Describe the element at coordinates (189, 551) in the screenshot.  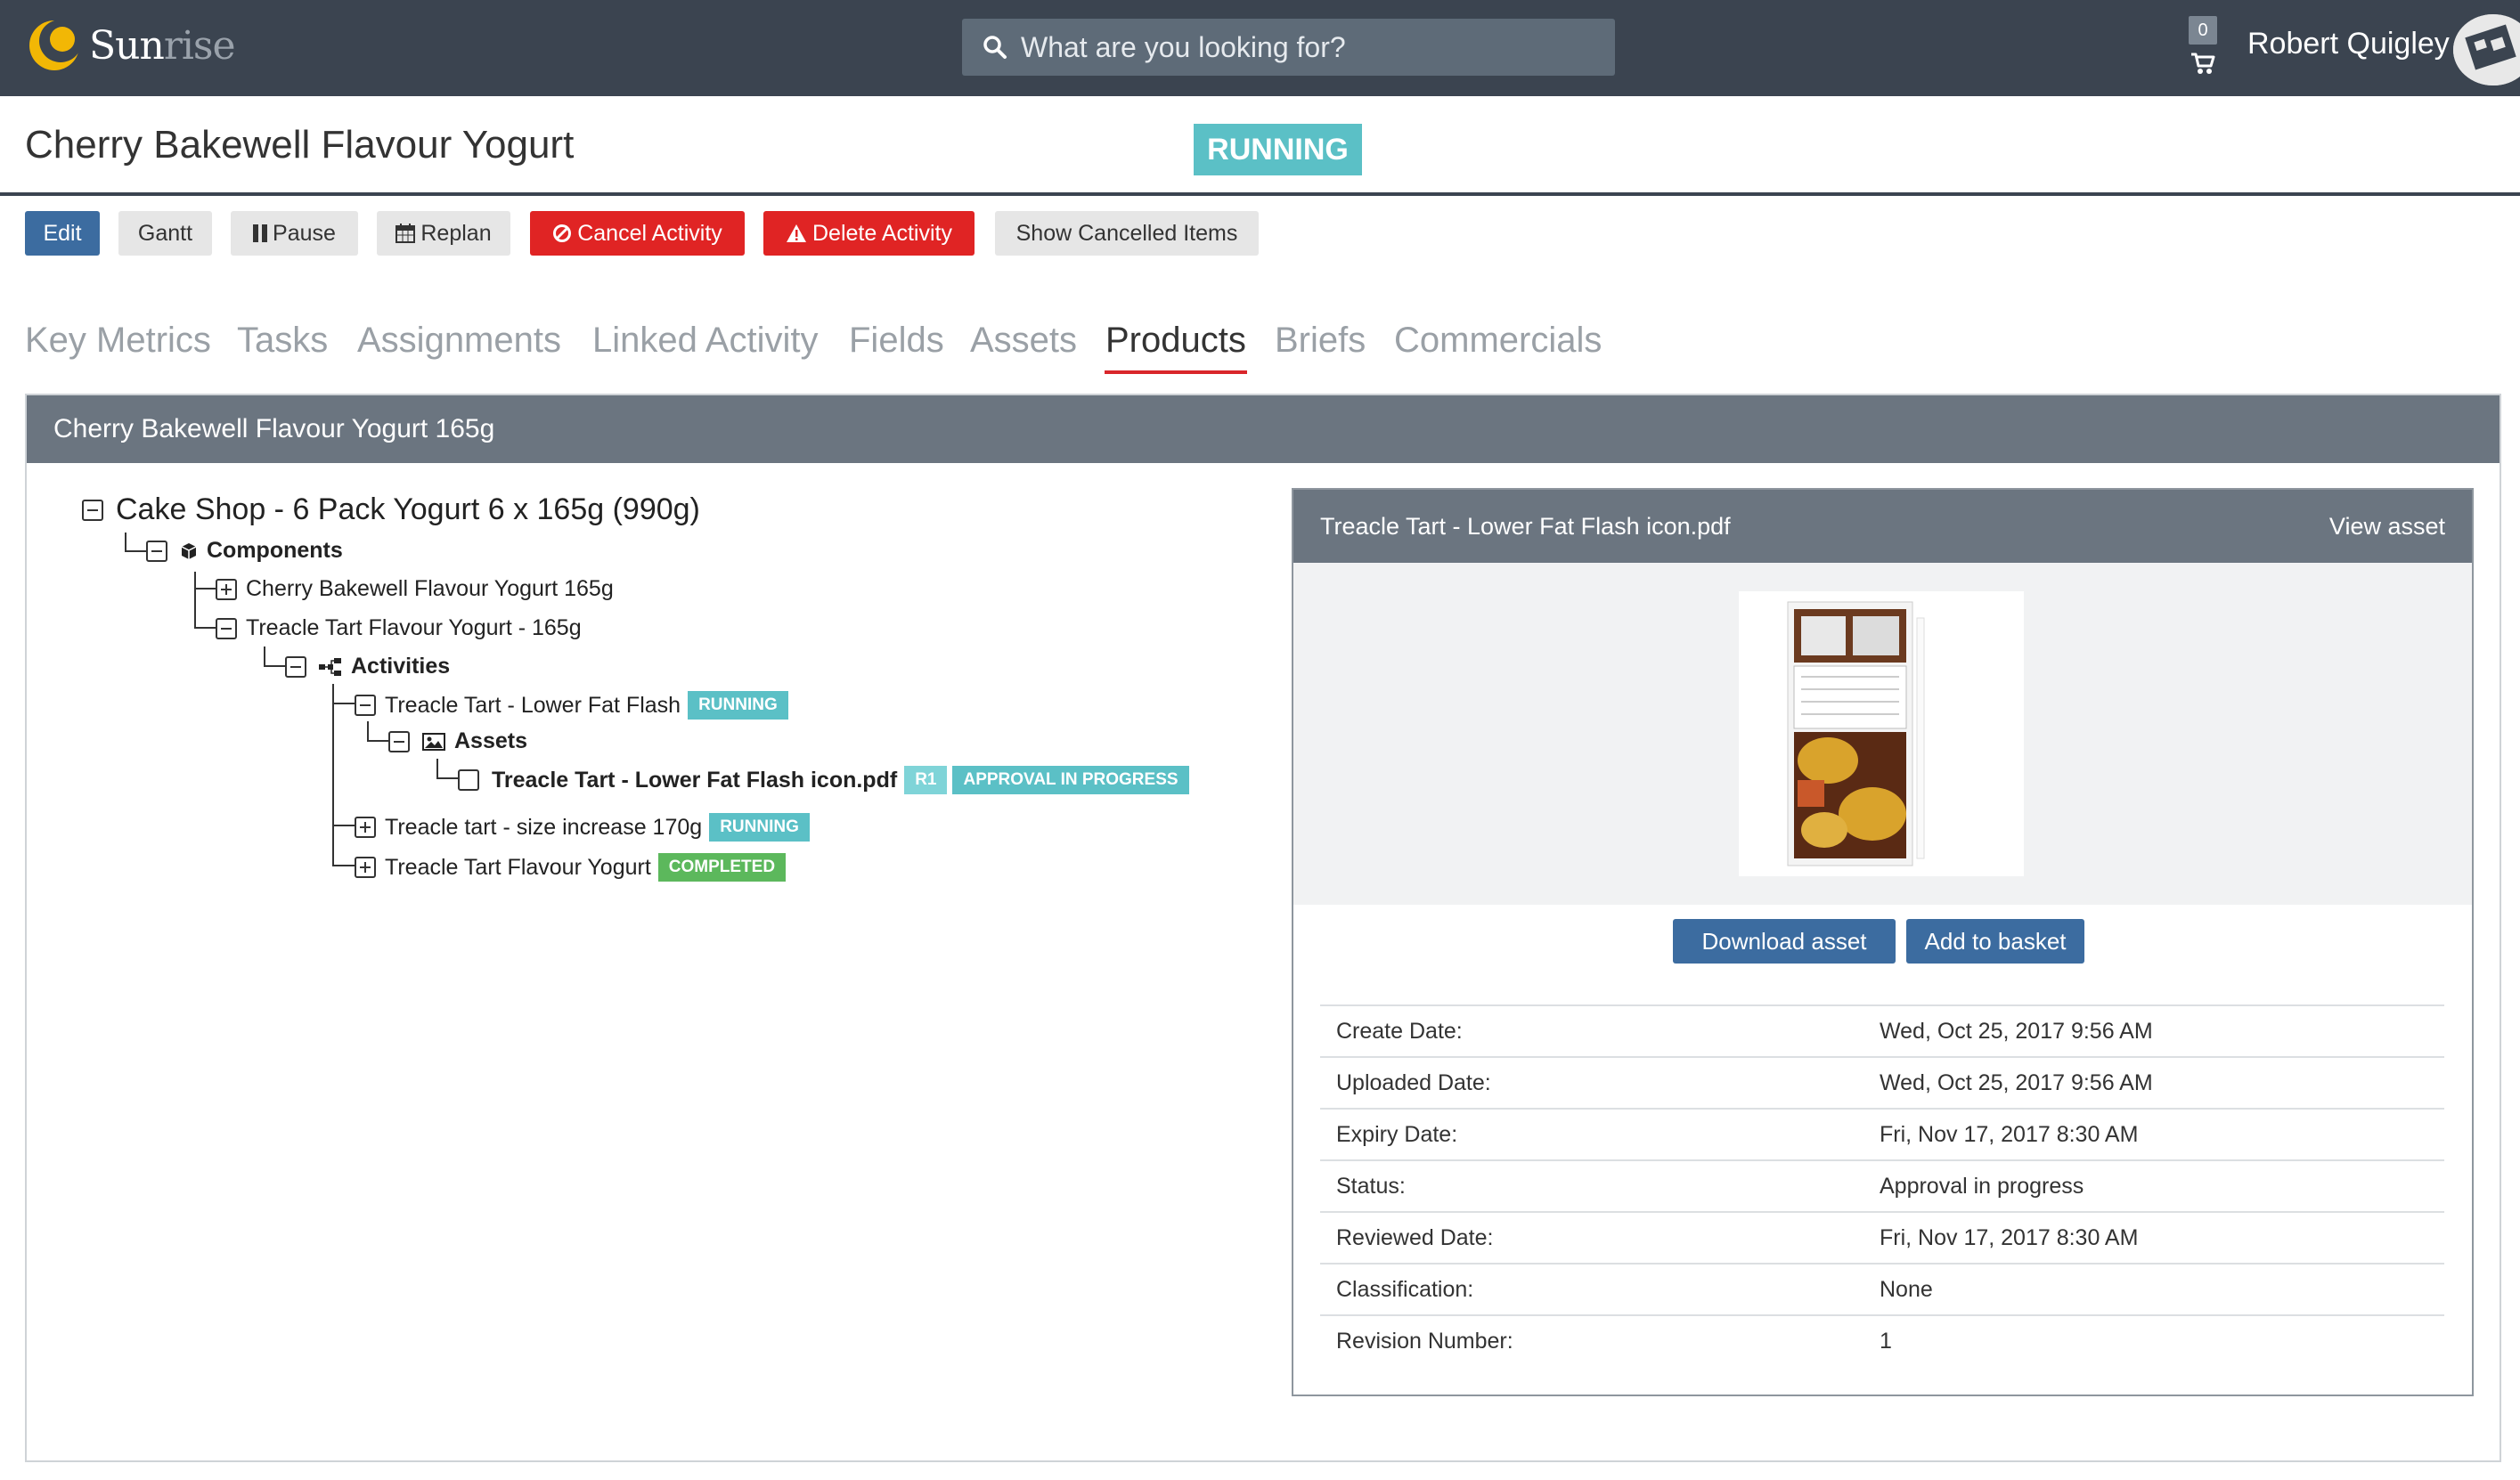
I see `cube-icon` at that location.